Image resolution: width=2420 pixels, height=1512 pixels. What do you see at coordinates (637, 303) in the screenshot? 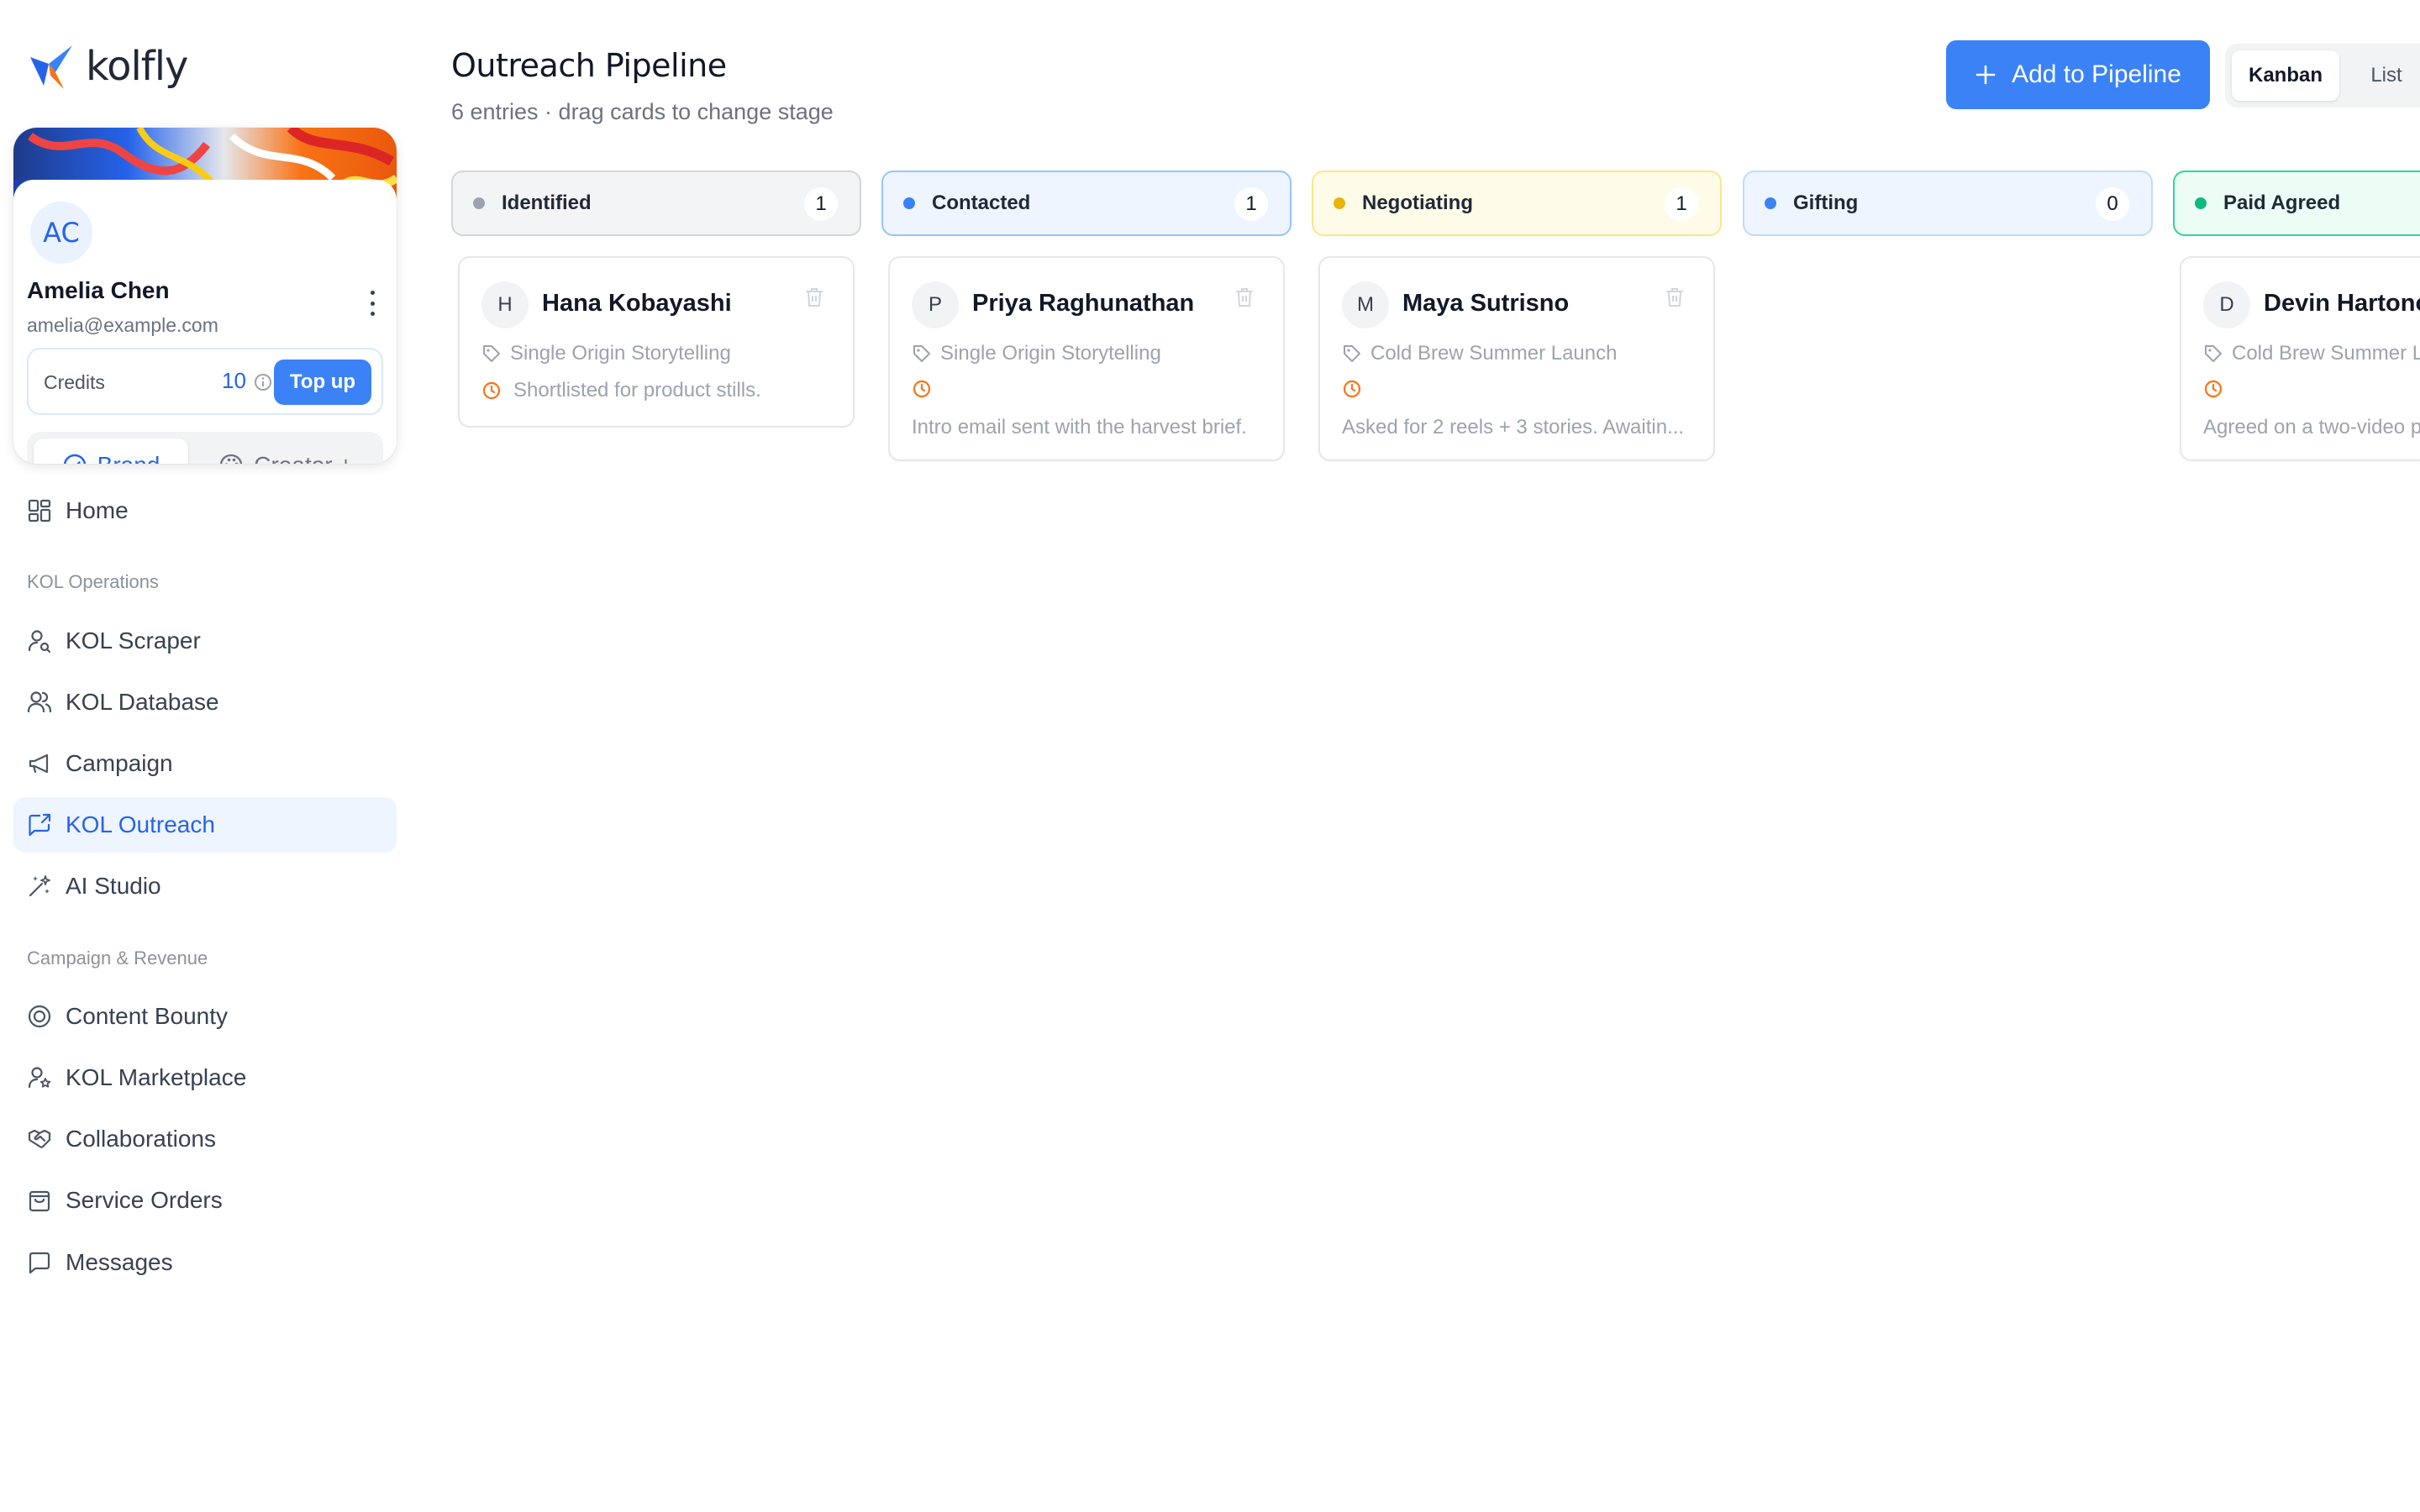
I see `card-name: Hana Kobayashi` at bounding box center [637, 303].